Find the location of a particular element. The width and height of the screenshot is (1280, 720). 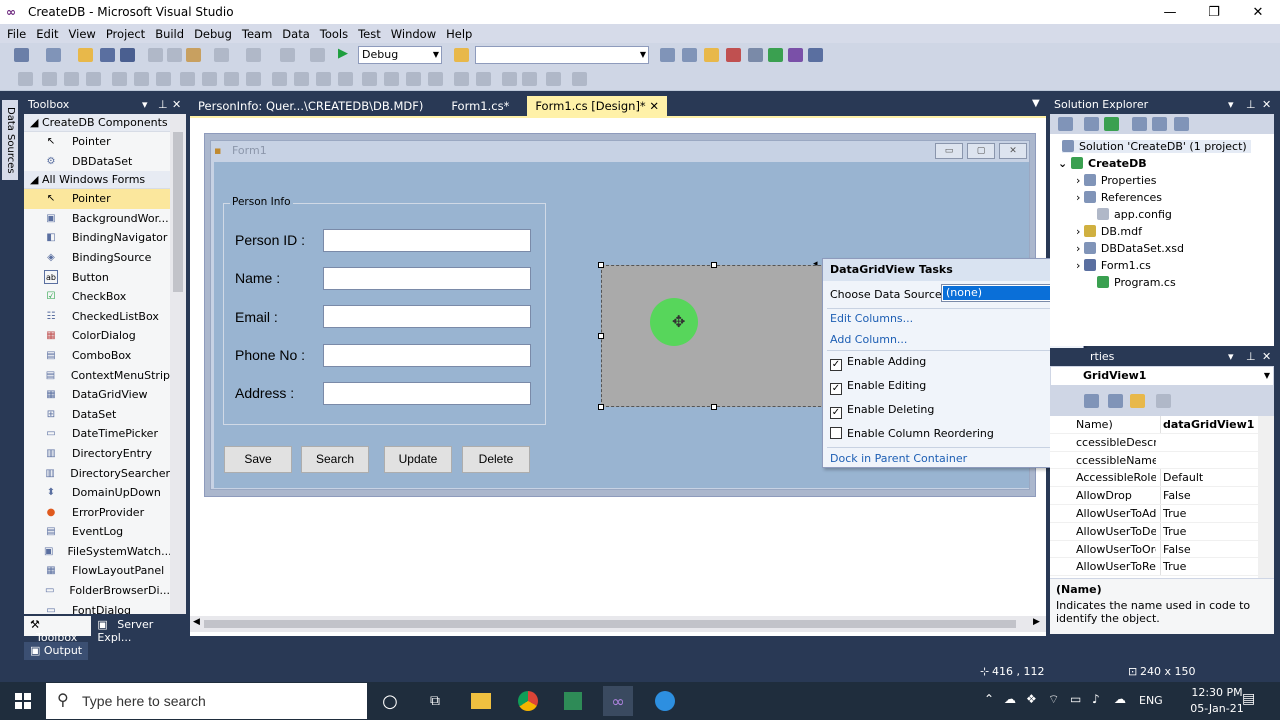

battery-icon: ▭ is located at coordinates (1075, 699).